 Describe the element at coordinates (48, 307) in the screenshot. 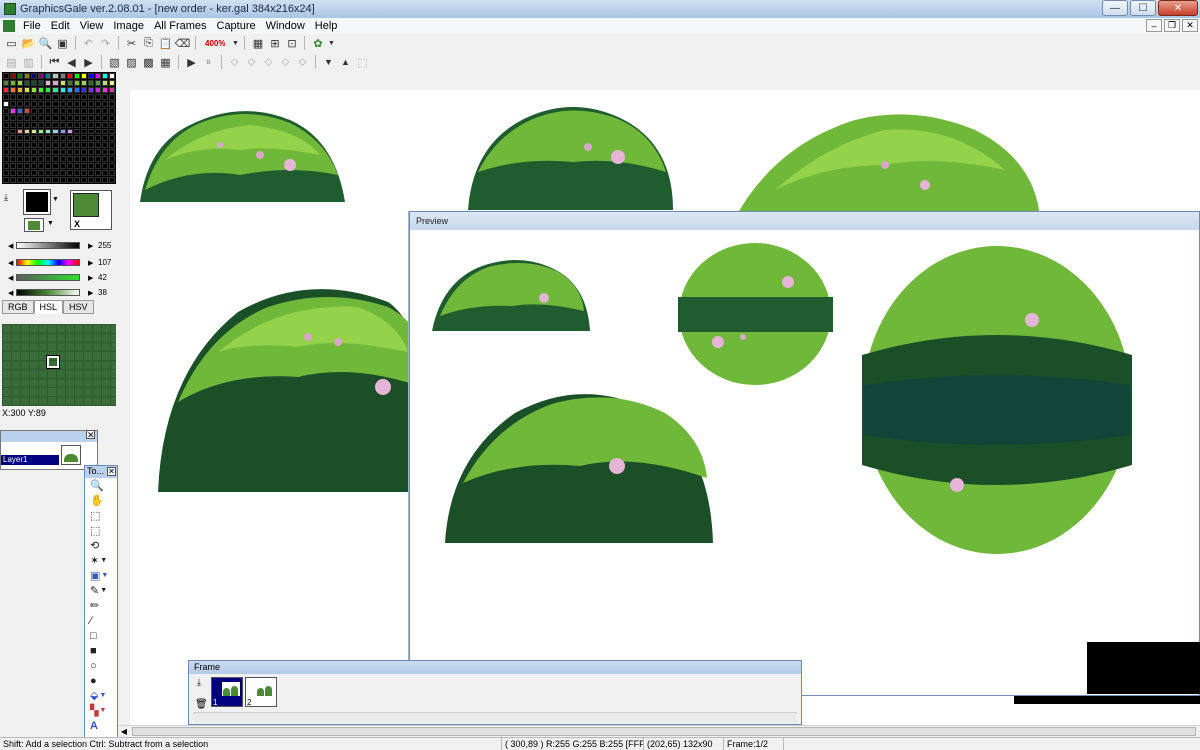

I see `tab-hsl: HSL` at that location.